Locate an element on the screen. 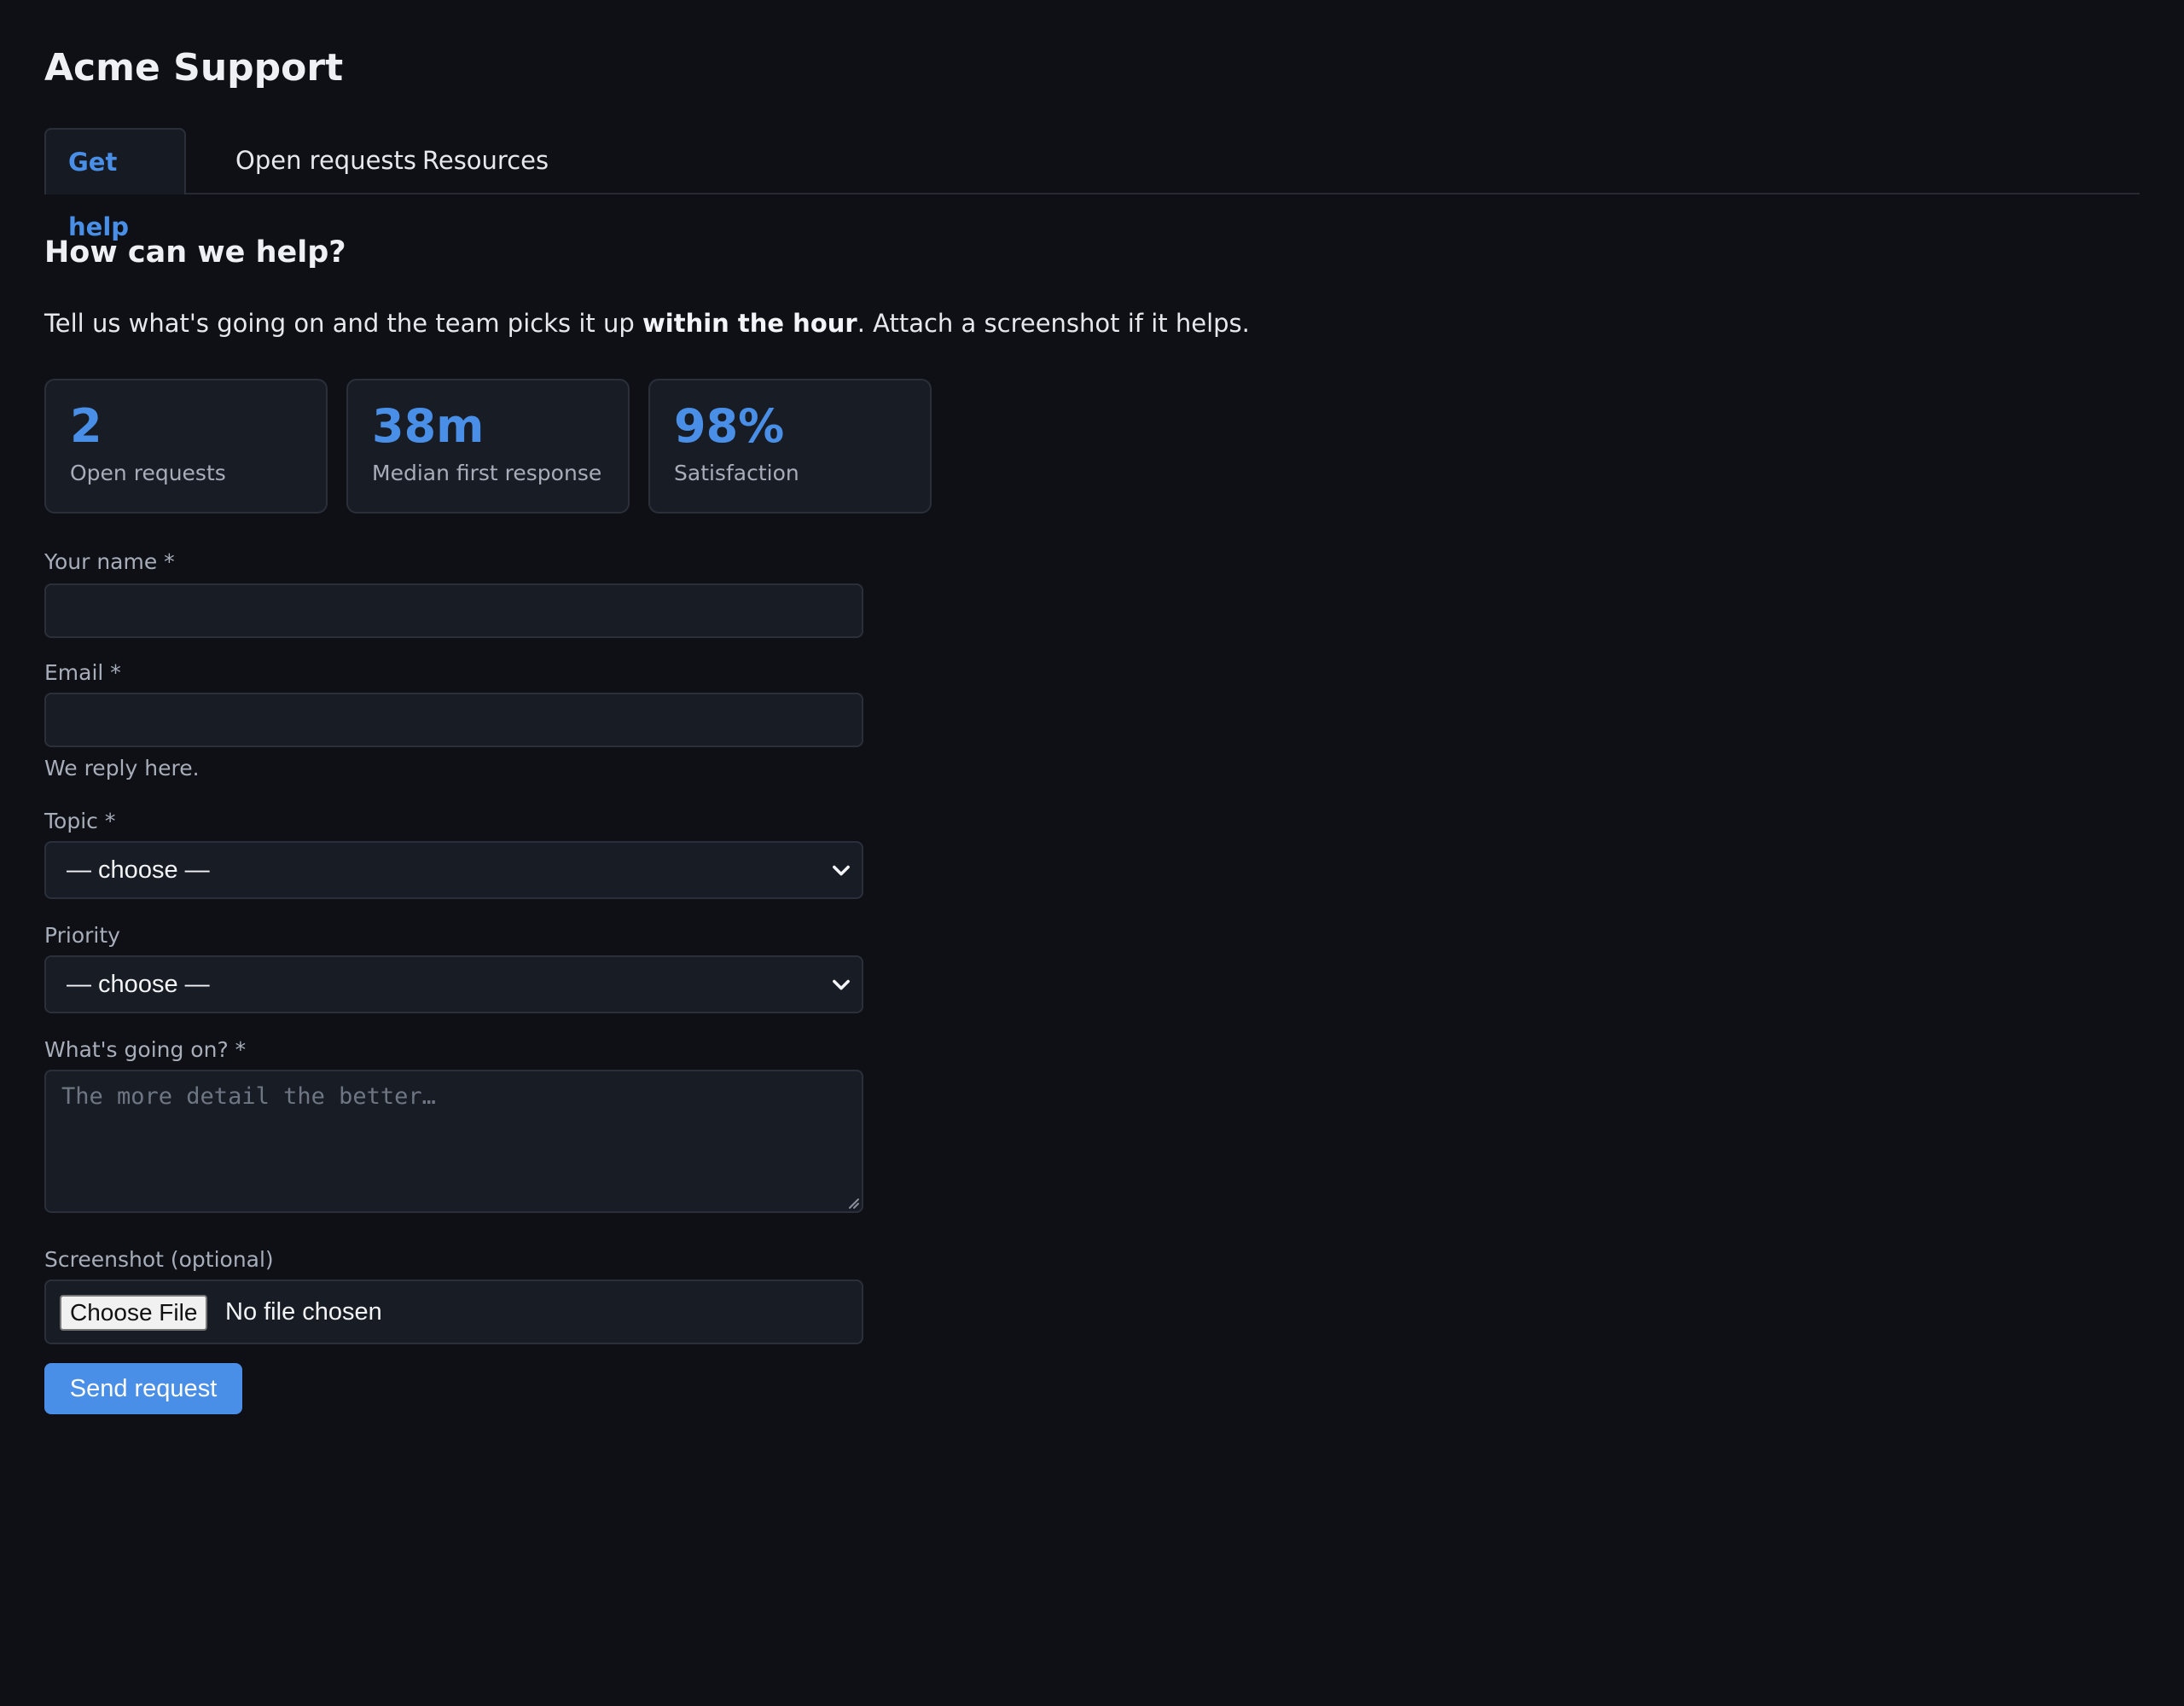 The width and height of the screenshot is (2184, 1706). stat-card-satisfaction: 98% Satisfaction is located at coordinates (790, 446).